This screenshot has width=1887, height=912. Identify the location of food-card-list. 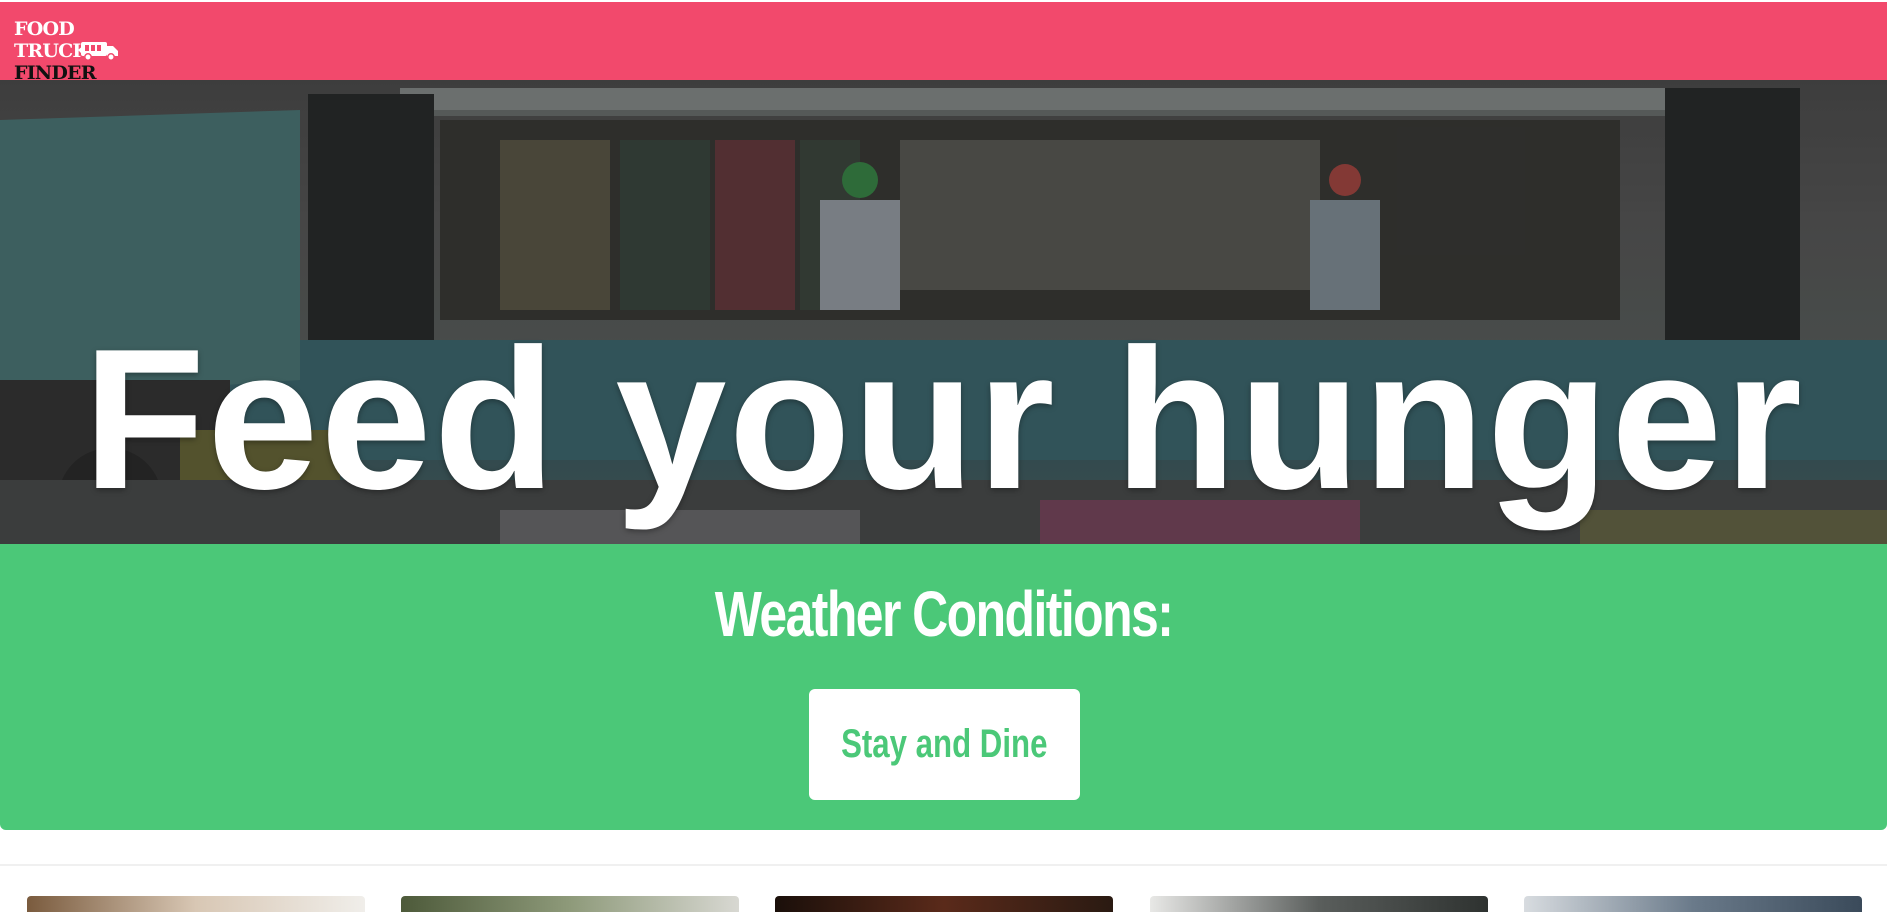
(943, 904).